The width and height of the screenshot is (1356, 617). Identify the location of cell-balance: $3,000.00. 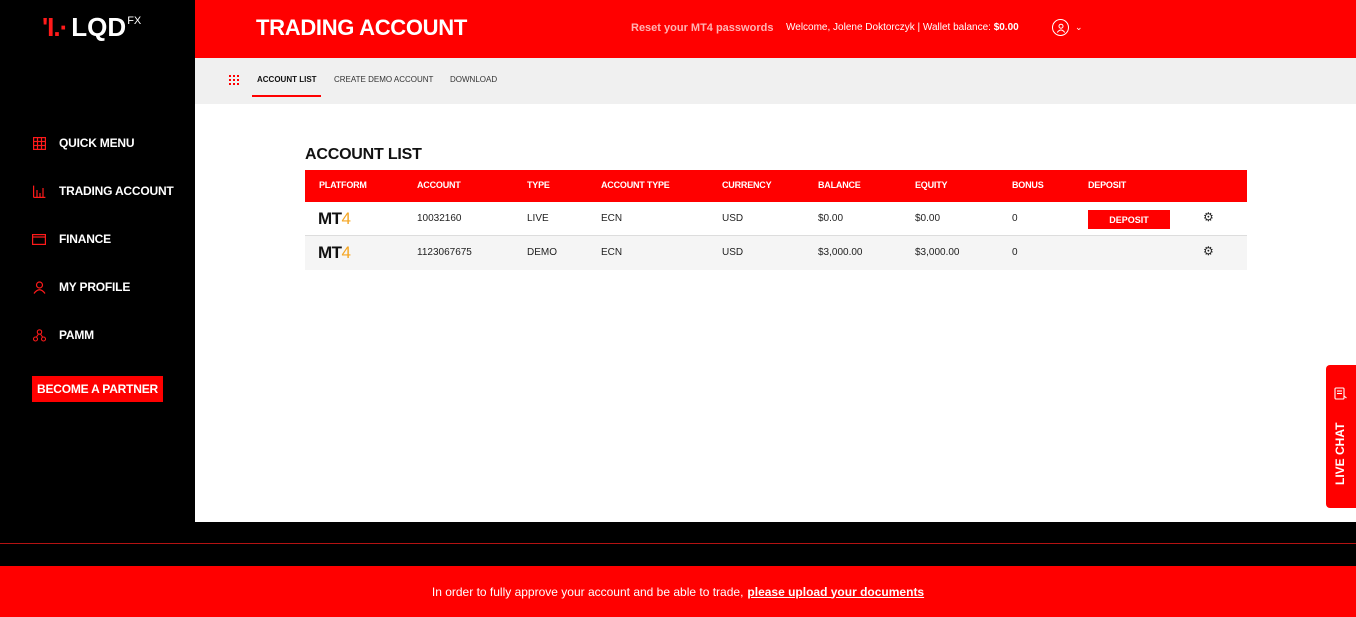
(840, 252).